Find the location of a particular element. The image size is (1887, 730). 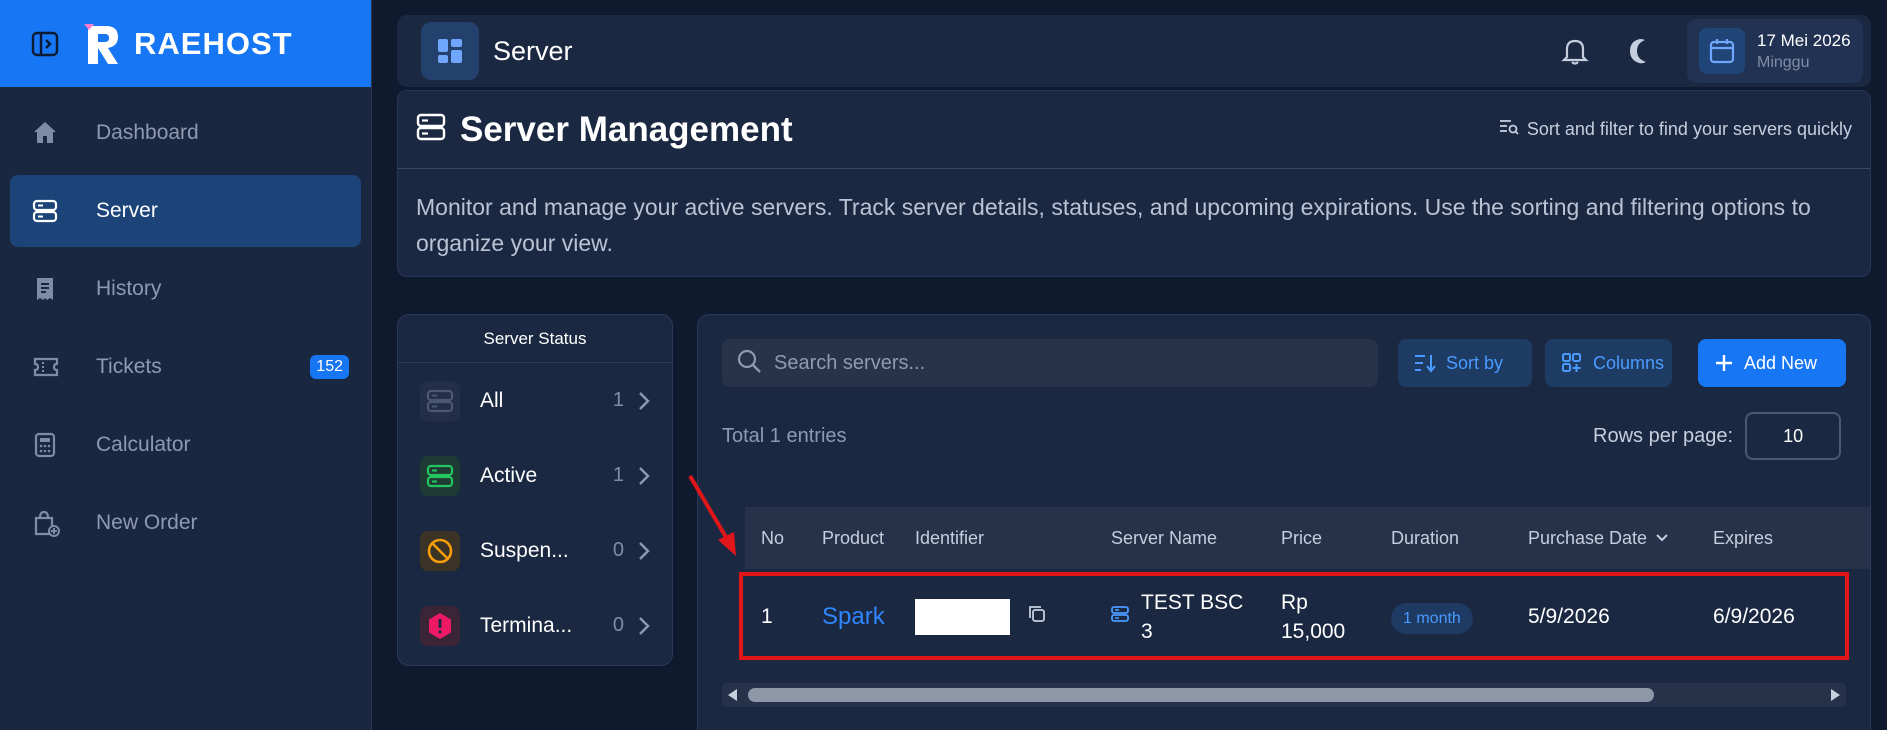

page-title: Server is located at coordinates (533, 50).